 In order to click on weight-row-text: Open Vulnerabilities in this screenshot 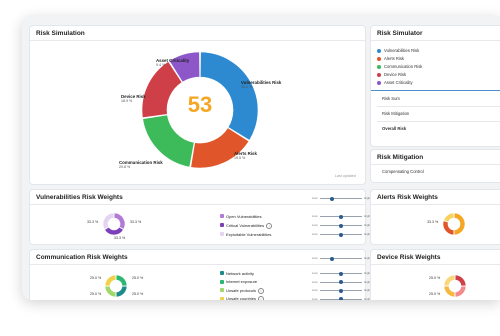, I will do `click(244, 216)`.